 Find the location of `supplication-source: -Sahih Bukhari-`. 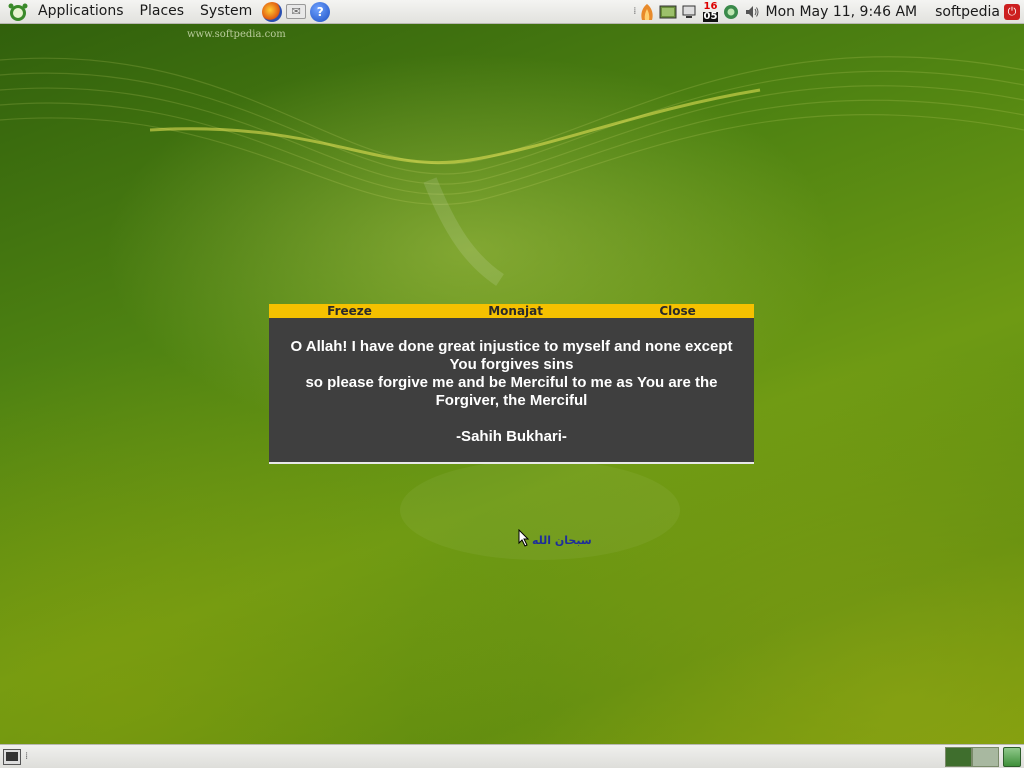

supplication-source: -Sahih Bukhari- is located at coordinates (511, 436).